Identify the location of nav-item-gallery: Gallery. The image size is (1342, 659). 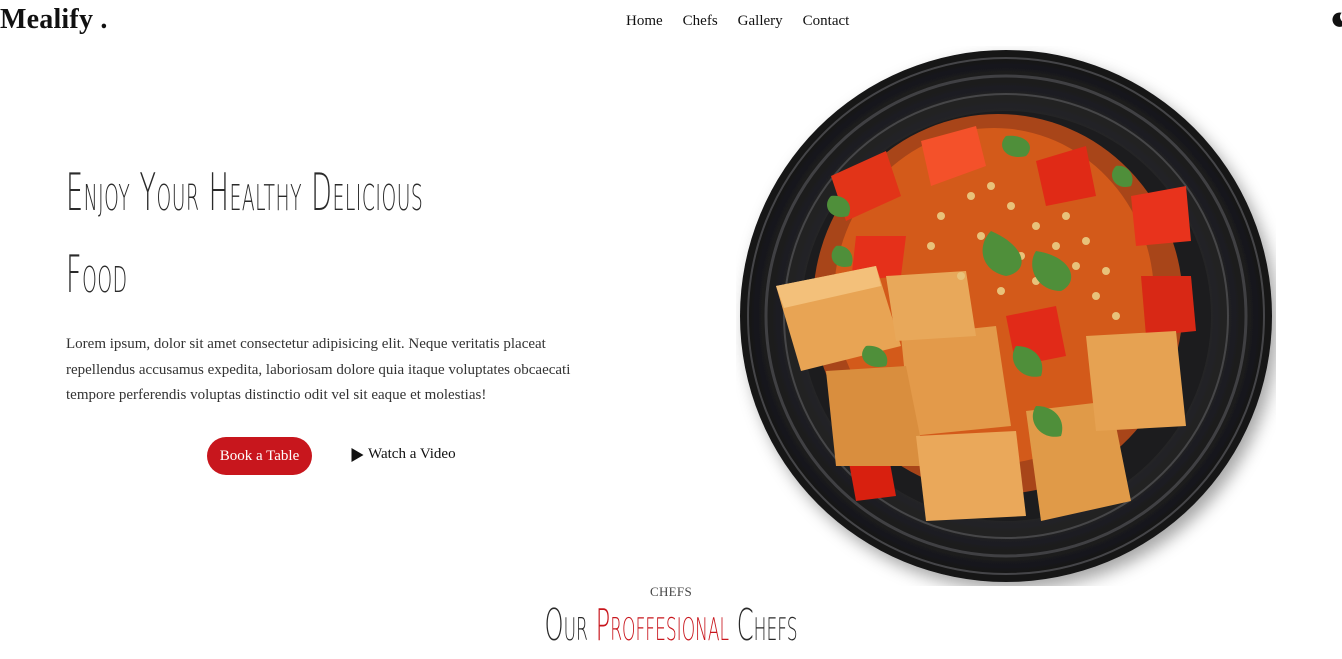
(760, 21).